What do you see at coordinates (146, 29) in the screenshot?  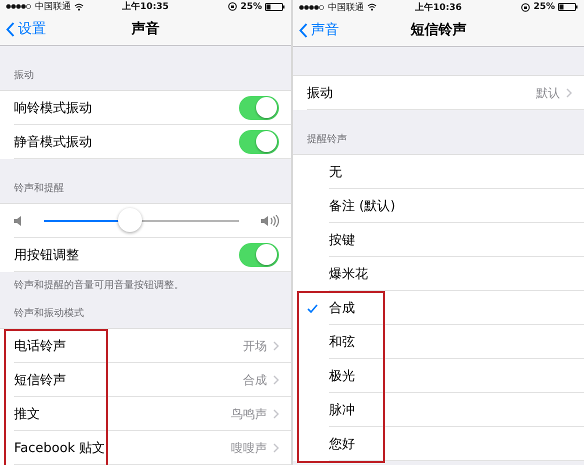 I see `screen-title: 声音` at bounding box center [146, 29].